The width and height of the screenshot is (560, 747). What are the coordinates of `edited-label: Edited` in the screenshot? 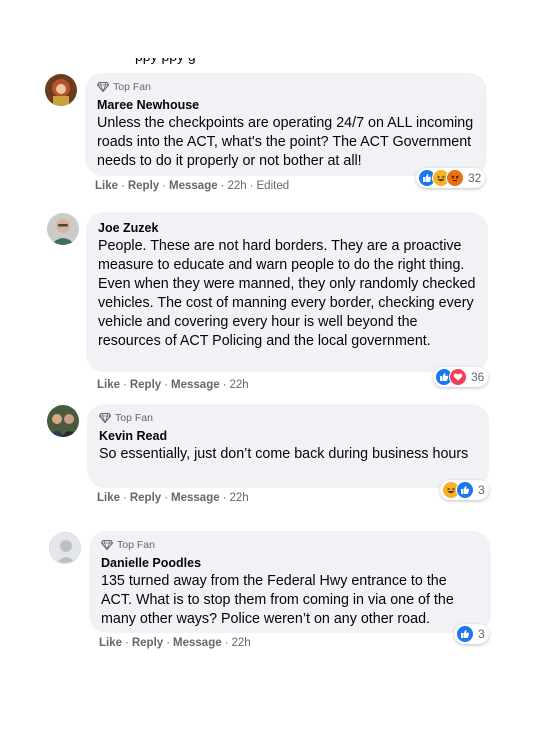 It's located at (273, 186).